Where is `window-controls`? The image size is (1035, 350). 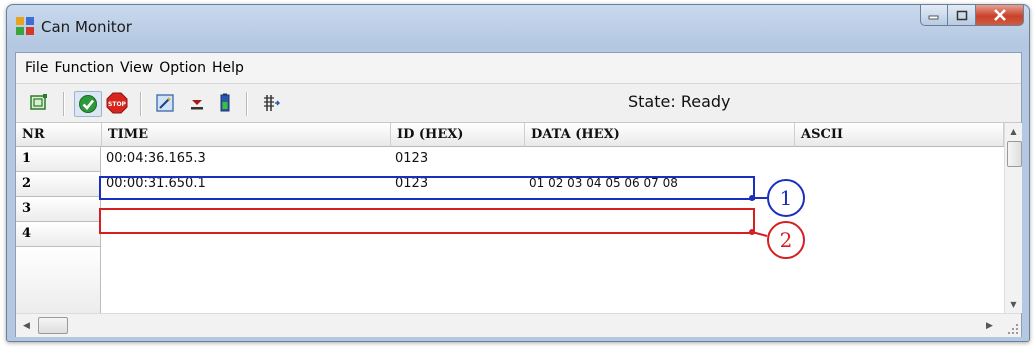 window-controls is located at coordinates (972, 16).